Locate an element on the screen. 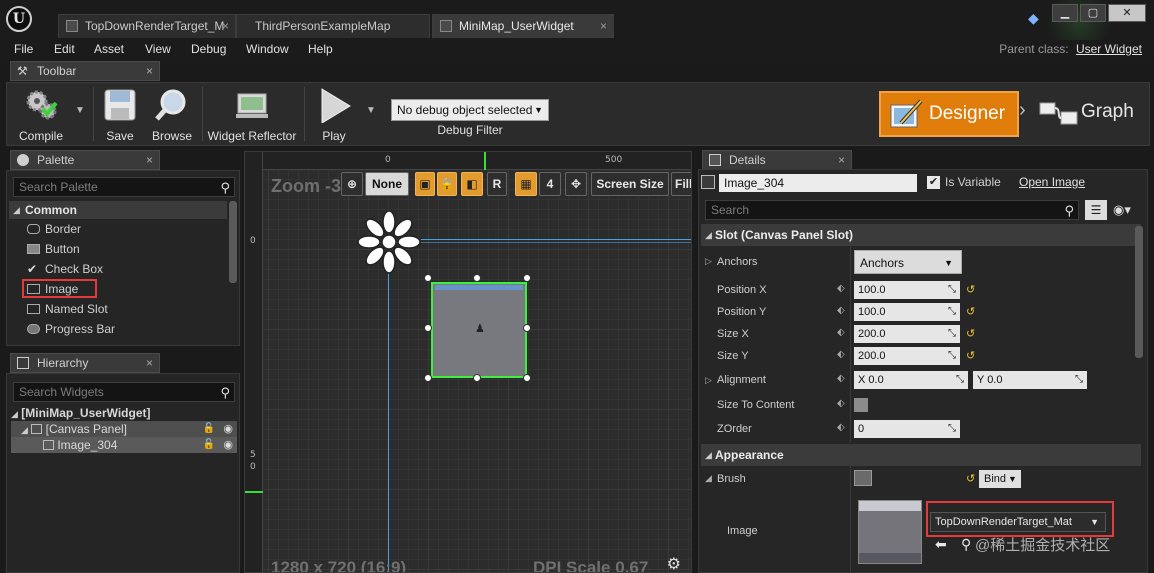 The image size is (1154, 573). position-y-field: 100.0 ⤡ is located at coordinates (907, 312).